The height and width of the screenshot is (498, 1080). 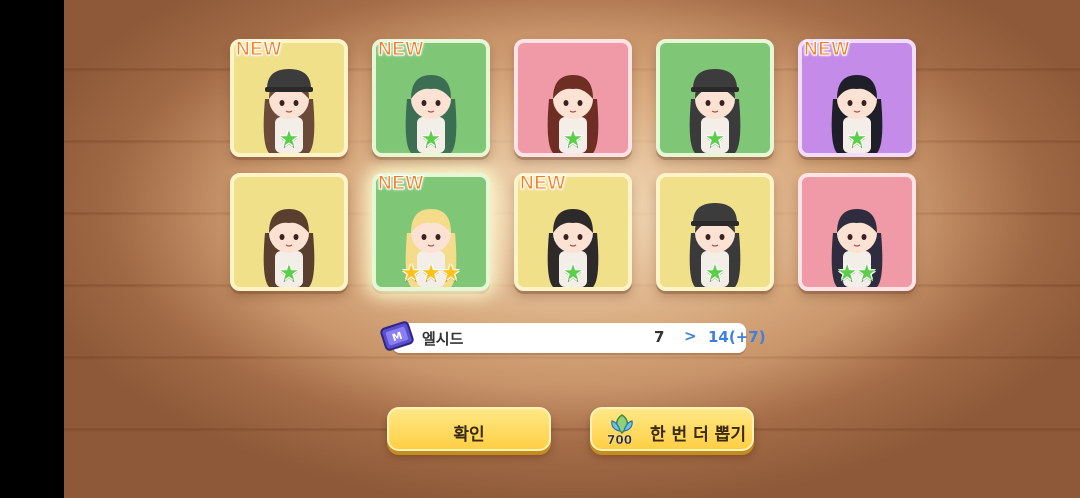 I want to click on resource-bar: M 엘시드 7 > 14(+7), so click(x=573, y=337).